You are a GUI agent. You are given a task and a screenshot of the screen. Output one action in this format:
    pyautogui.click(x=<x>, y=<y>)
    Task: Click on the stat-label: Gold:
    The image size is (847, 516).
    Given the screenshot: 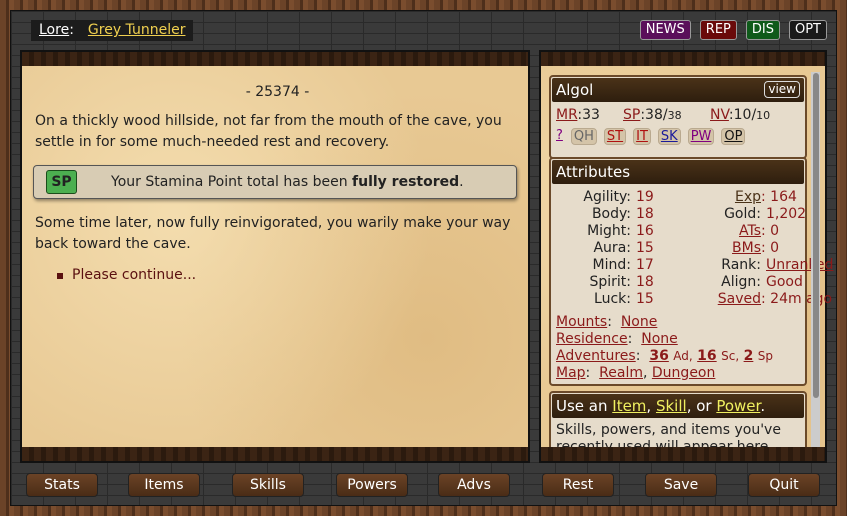 What is the action you would take?
    pyautogui.click(x=742, y=214)
    